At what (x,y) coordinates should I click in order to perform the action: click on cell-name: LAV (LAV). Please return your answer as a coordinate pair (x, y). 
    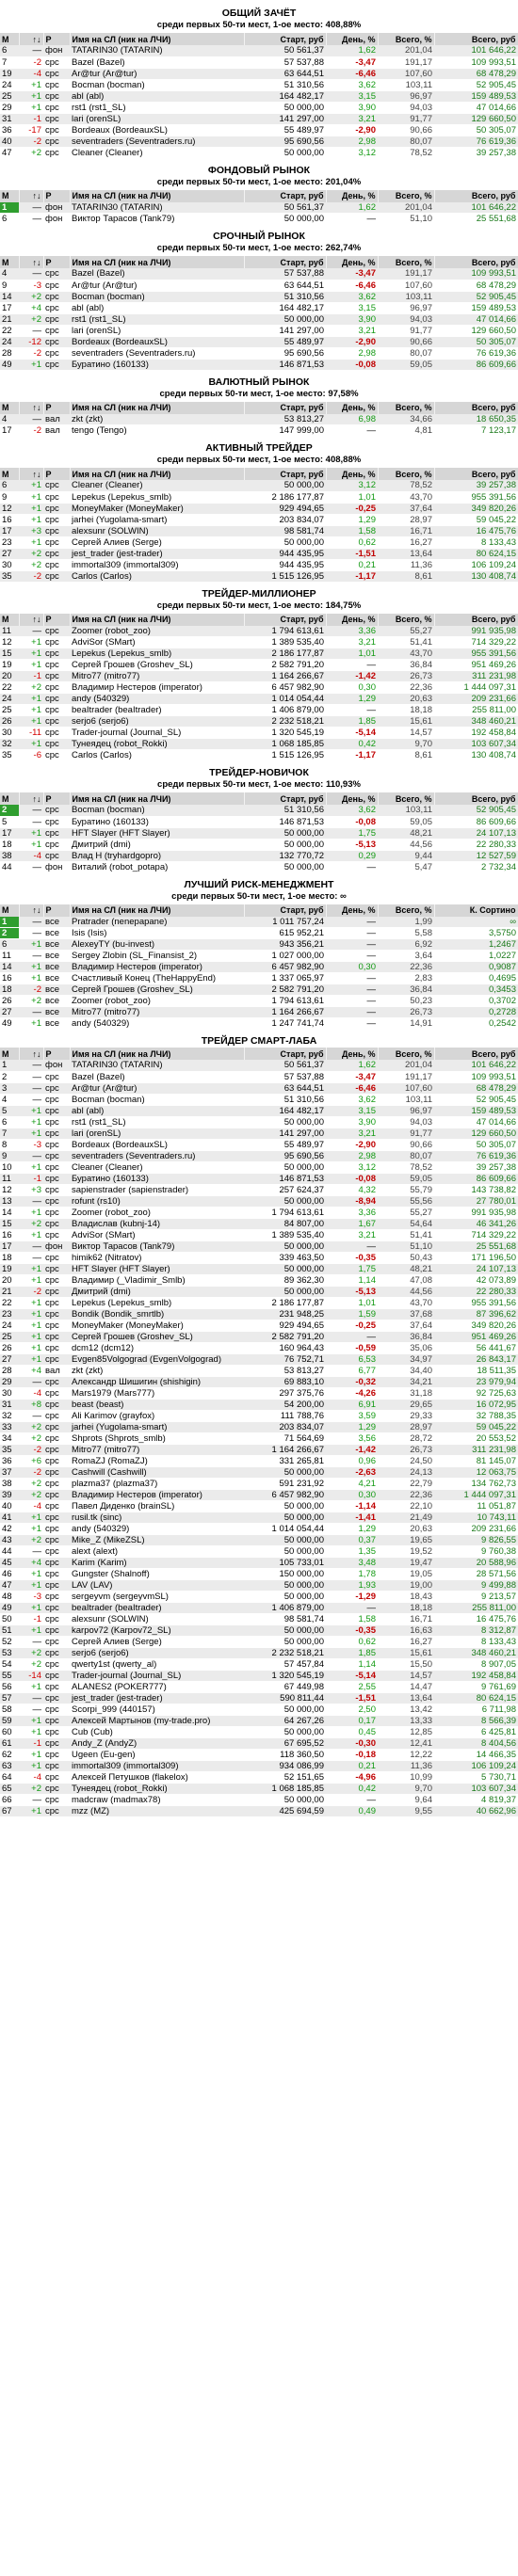
    Looking at the image, I should click on (157, 1585).